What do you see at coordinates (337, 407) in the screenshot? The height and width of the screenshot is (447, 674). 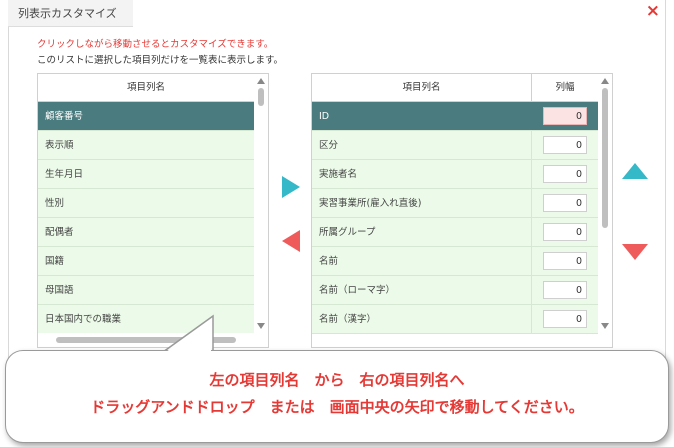 I see `callout-line-2: ドラッグアンドドロップ または 画面中央の矢印で移動してください。` at bounding box center [337, 407].